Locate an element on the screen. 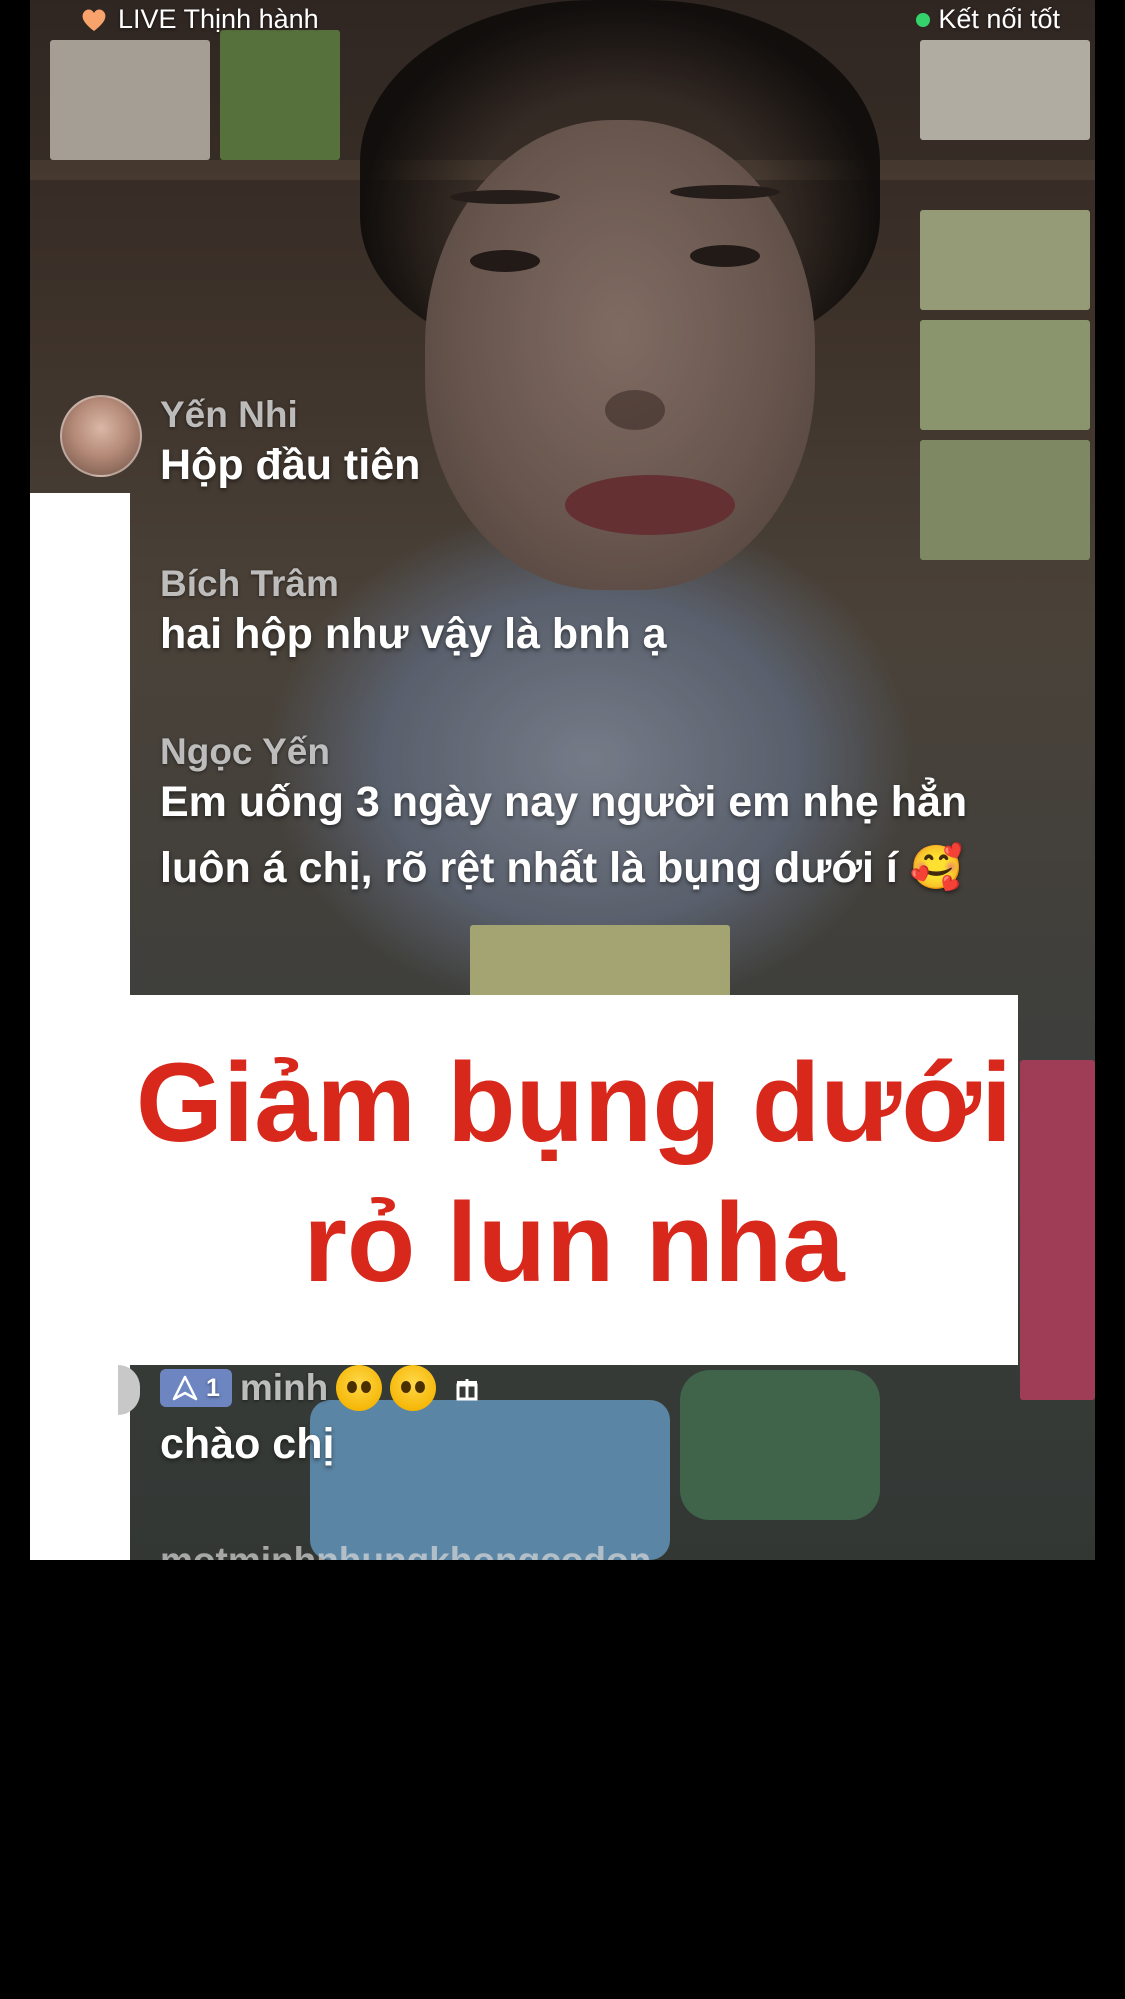 This screenshot has width=1125, height=1999. comment-item: 1 minh chào chị is located at coordinates (319, 1421).